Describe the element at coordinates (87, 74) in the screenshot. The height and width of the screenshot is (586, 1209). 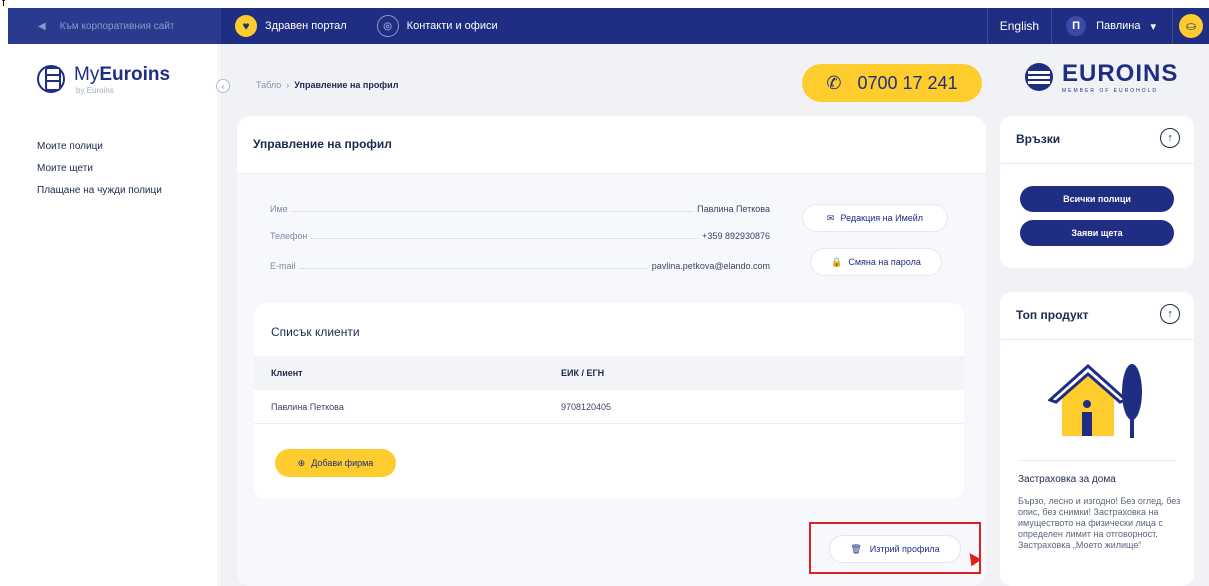
I see `logo-text-light: My` at that location.